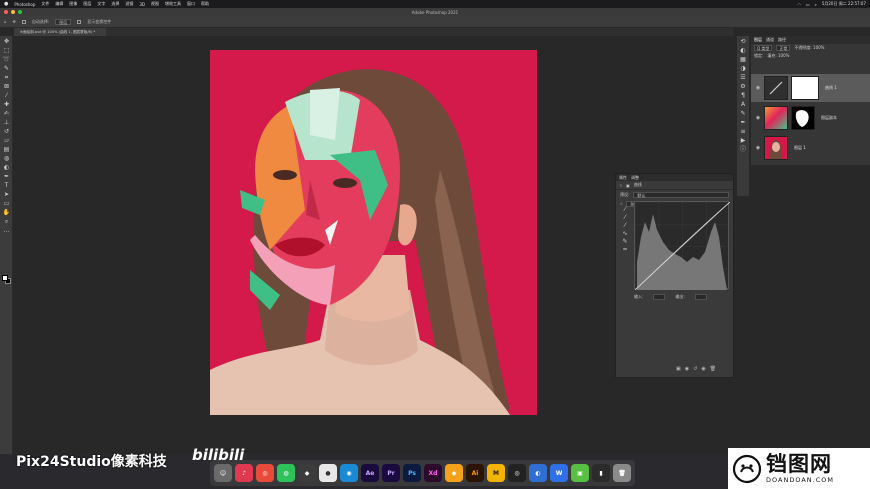  What do you see at coordinates (659, 297) in the screenshot?
I see `input-field` at bounding box center [659, 297].